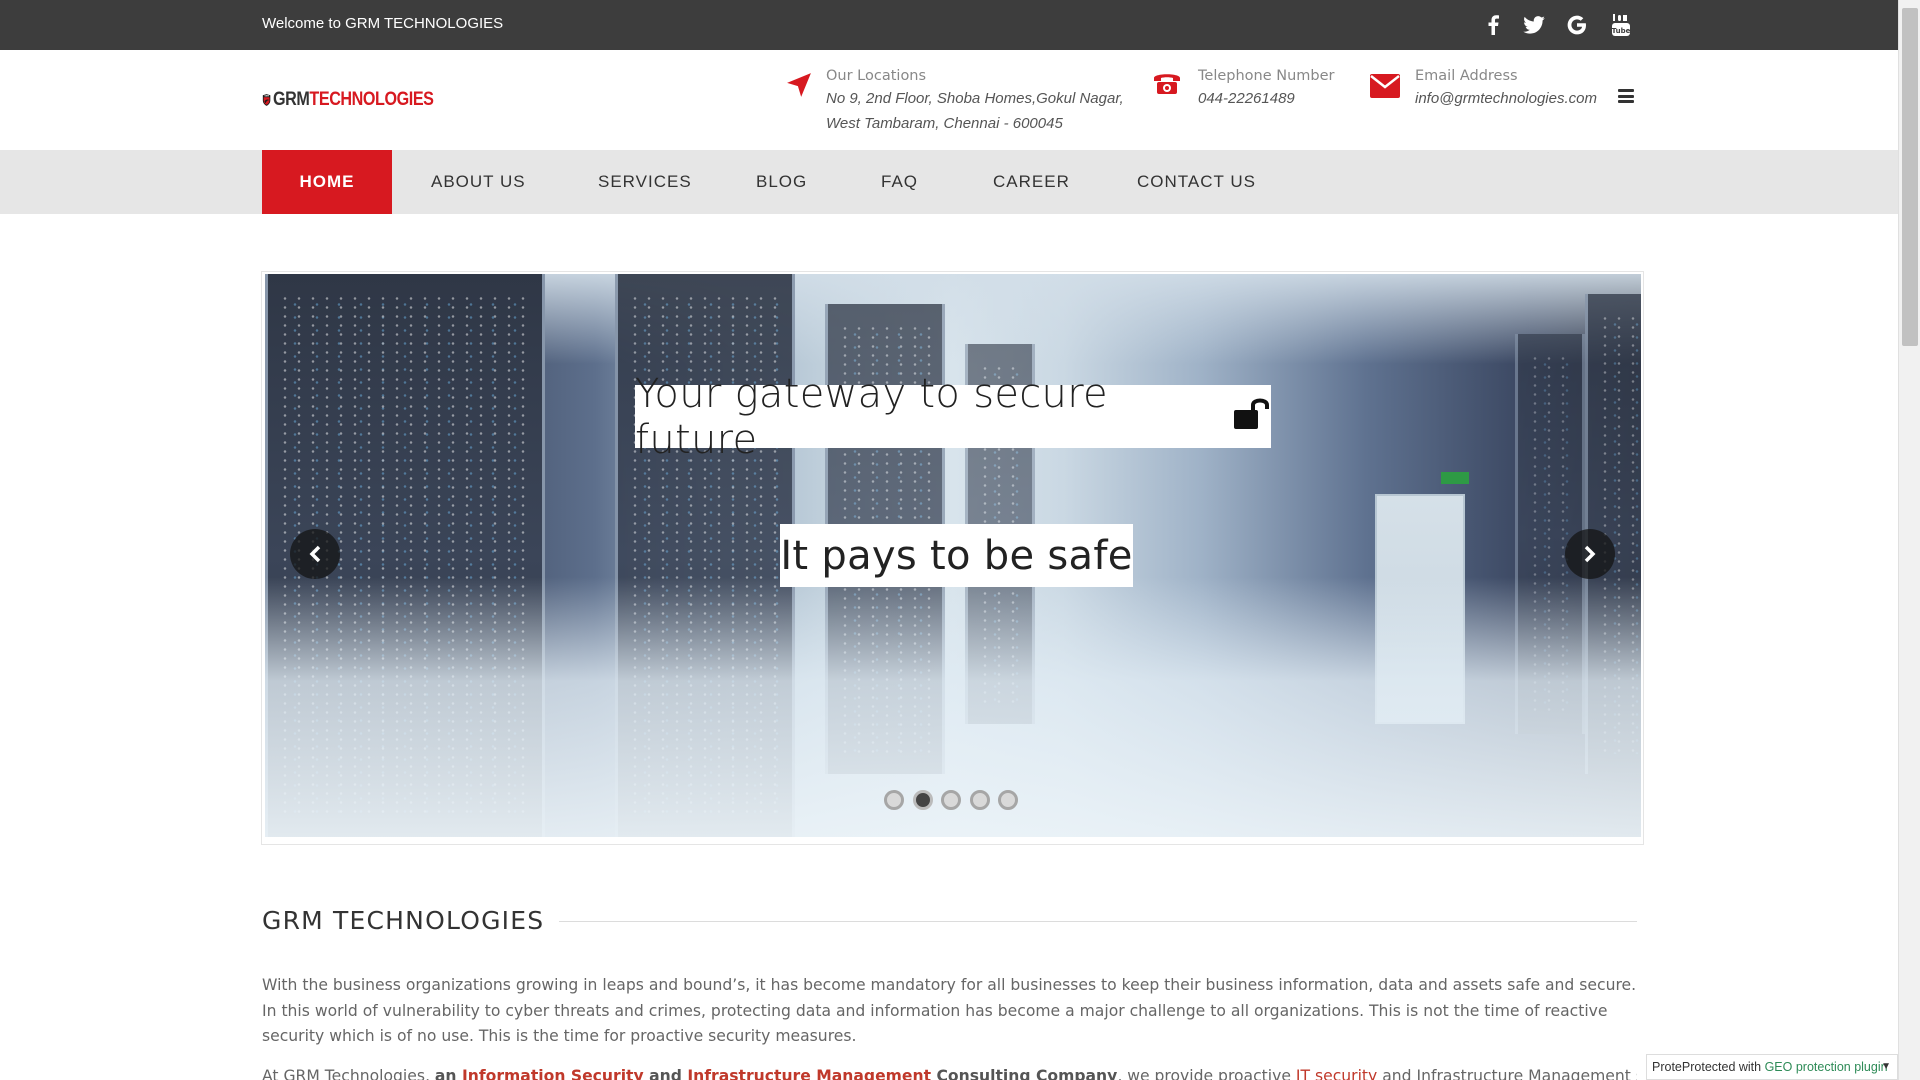 The width and height of the screenshot is (1920, 1080). Describe the element at coordinates (1266, 76) in the screenshot. I see `telephone-label: Telephone Number` at that location.